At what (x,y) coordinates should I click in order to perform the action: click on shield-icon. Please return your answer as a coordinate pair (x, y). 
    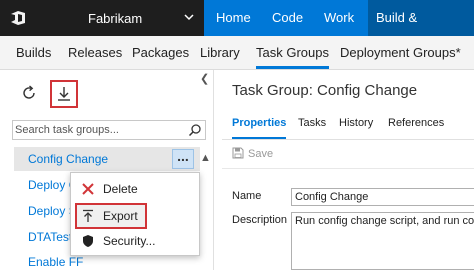
    Looking at the image, I should click on (88, 241).